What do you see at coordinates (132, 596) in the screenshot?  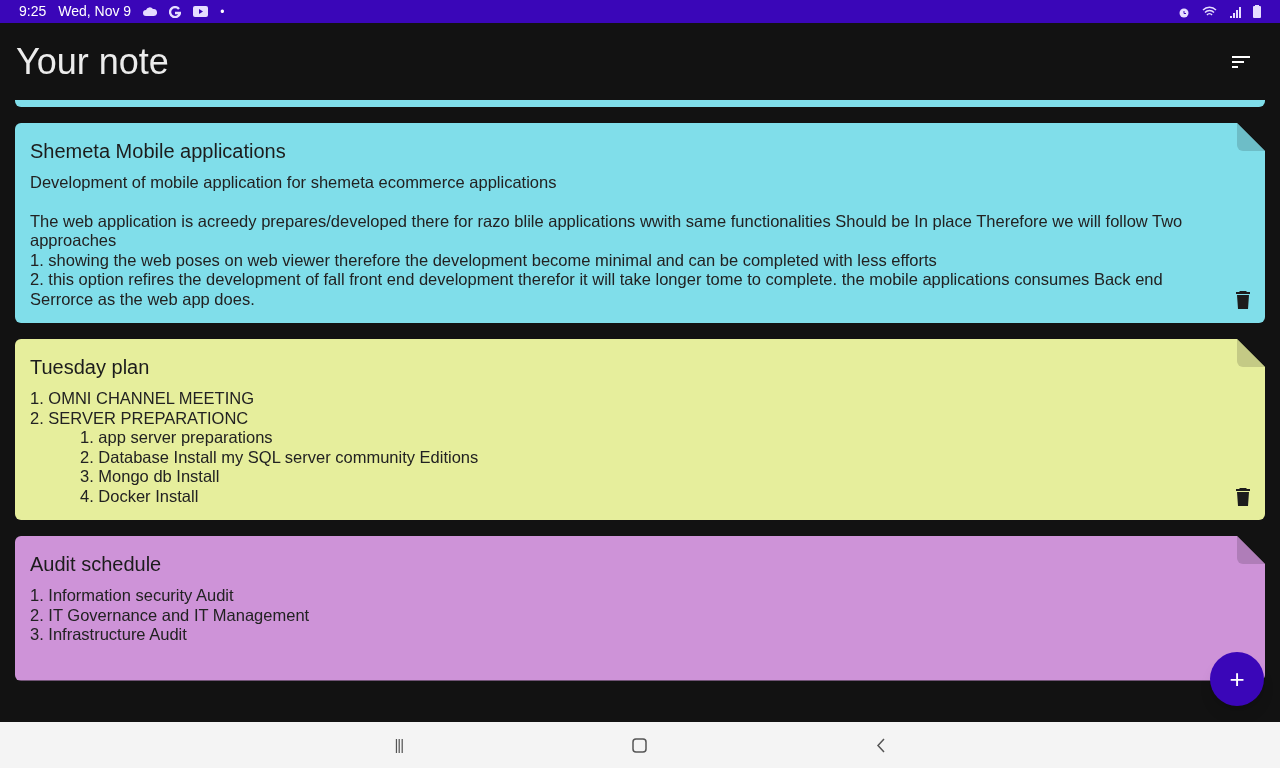 I see `note-line: 1. Information security Audit` at bounding box center [132, 596].